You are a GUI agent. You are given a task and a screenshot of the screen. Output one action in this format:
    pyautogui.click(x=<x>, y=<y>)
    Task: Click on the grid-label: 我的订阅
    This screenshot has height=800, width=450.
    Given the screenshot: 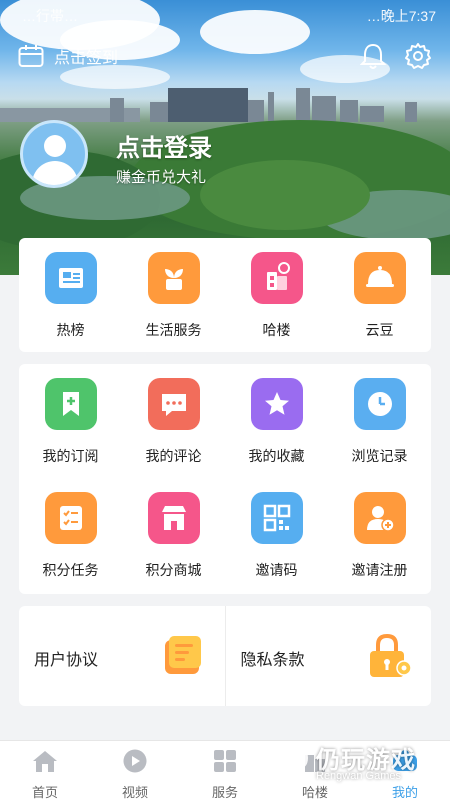 What is the action you would take?
    pyautogui.click(x=70, y=456)
    